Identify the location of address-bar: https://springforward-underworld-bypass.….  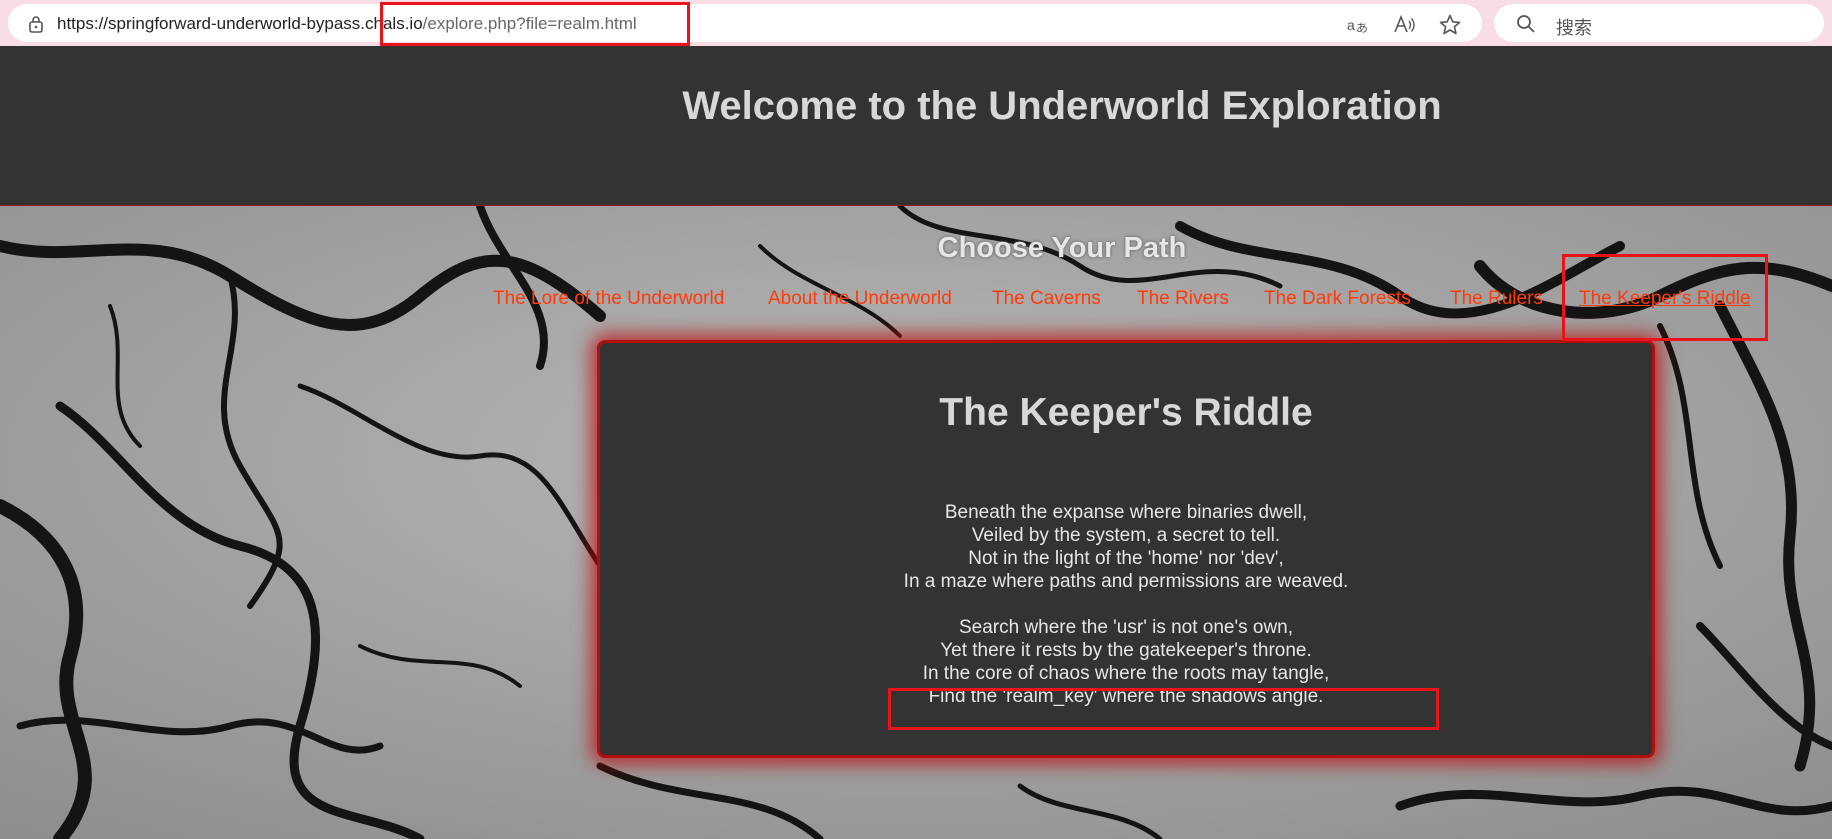
(745, 23).